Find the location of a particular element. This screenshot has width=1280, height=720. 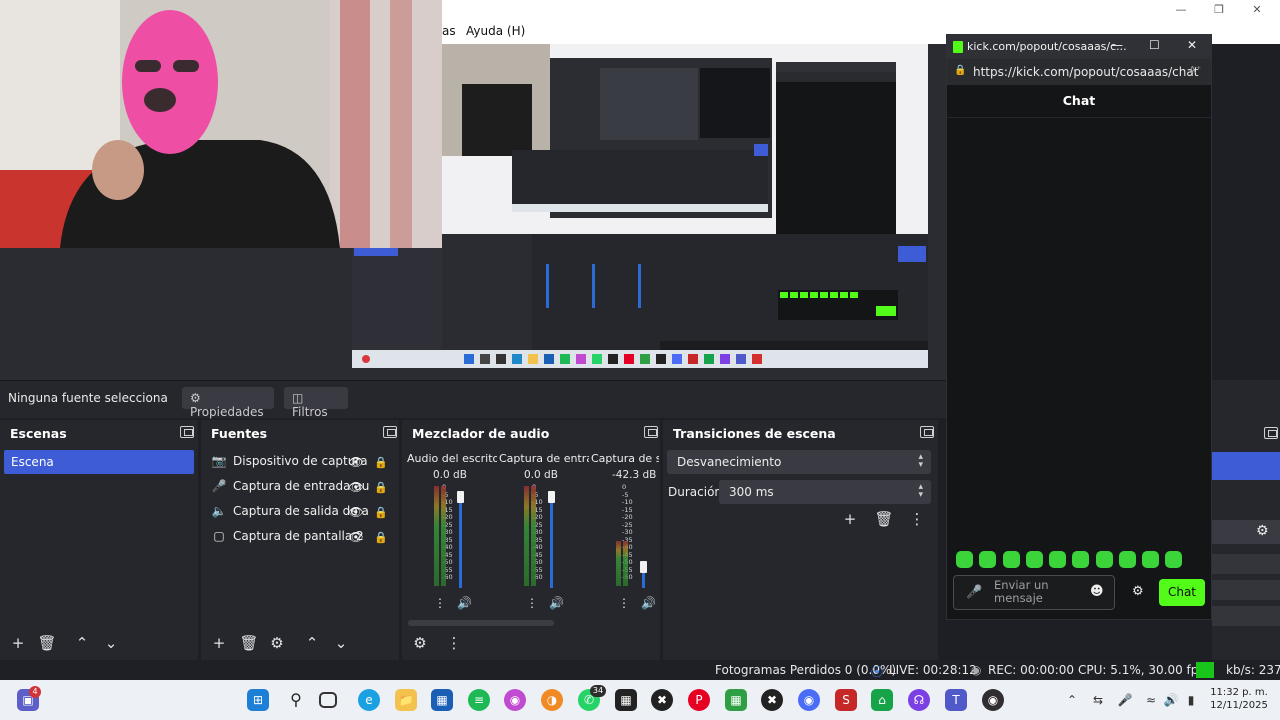

duration-spinbox: 300 ms ▴ ▾ is located at coordinates (825, 492).